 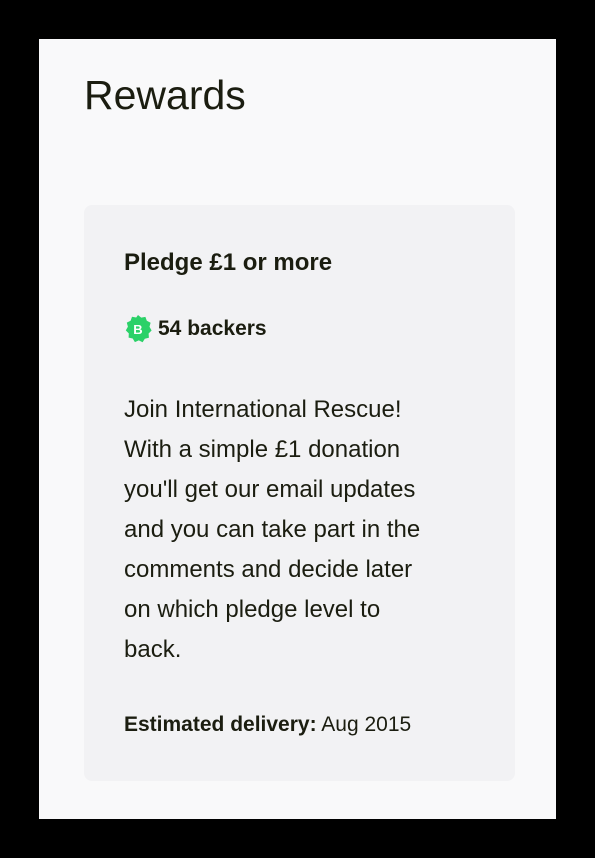 What do you see at coordinates (252, 609) in the screenshot?
I see `description-line: on which pledge level to` at bounding box center [252, 609].